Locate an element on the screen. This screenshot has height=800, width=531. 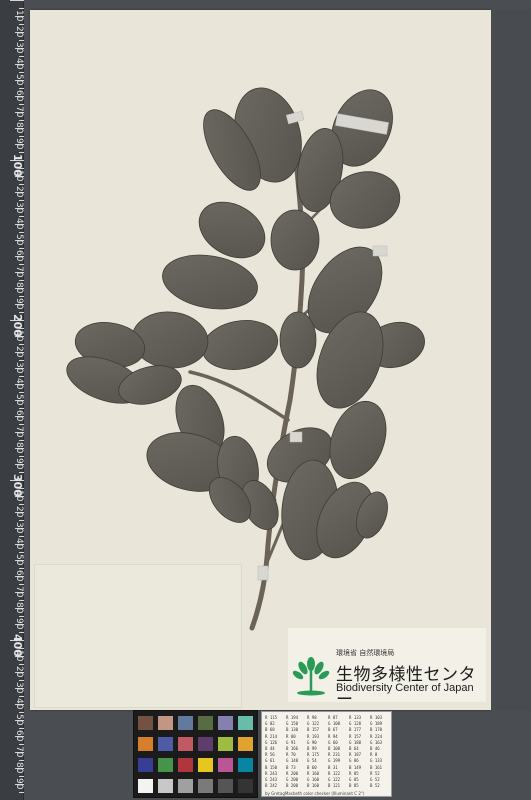
color-checker-card is located at coordinates (195, 754).